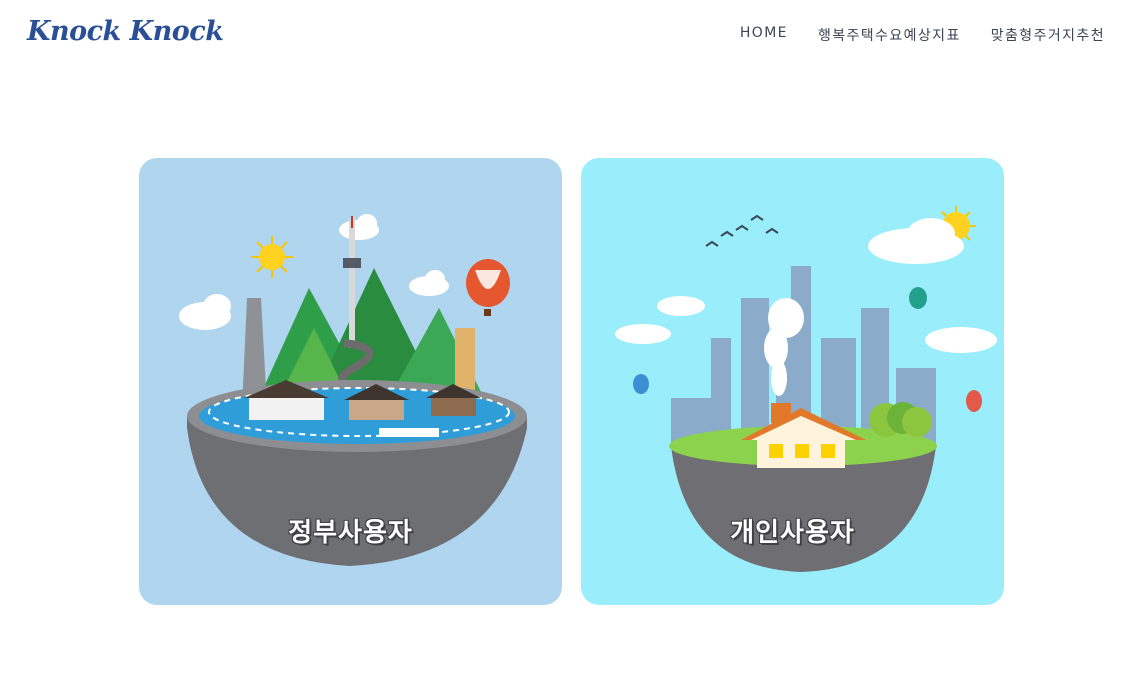 The image size is (1131, 683). Describe the element at coordinates (350, 533) in the screenshot. I see `government-user-label: 정부사용자` at that location.